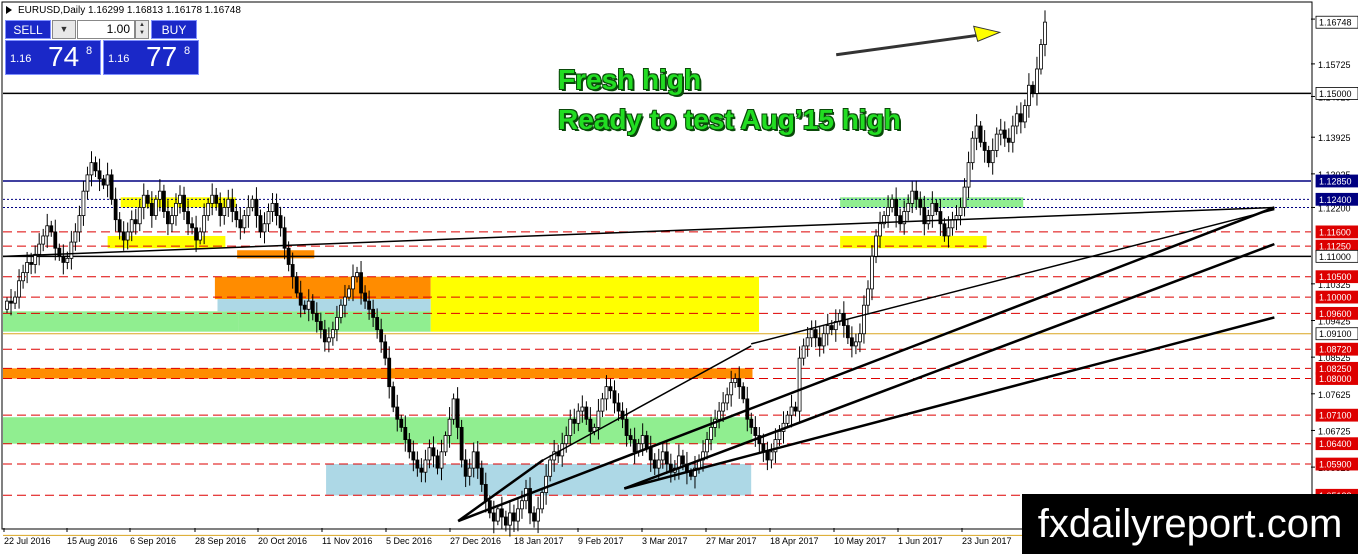 The height and width of the screenshot is (554, 1358). What do you see at coordinates (1335, 257) in the screenshot?
I see `price-tag-label: 1.11000` at bounding box center [1335, 257].